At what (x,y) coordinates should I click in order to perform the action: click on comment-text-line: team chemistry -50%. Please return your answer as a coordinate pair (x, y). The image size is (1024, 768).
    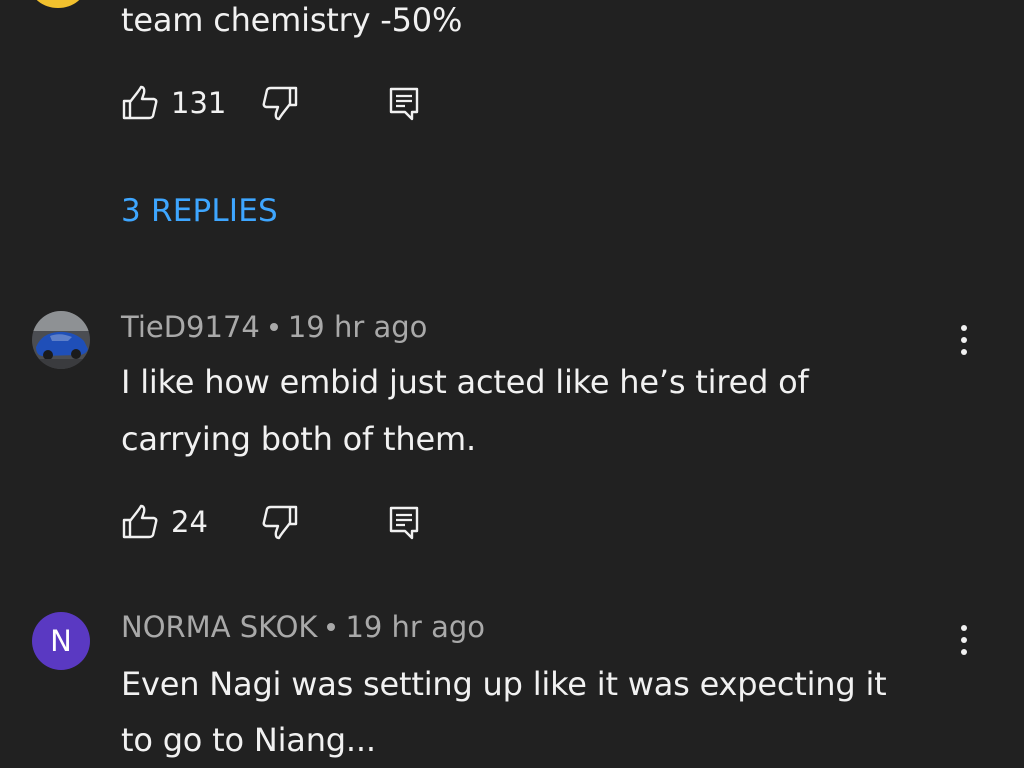
    Looking at the image, I should click on (292, 20).